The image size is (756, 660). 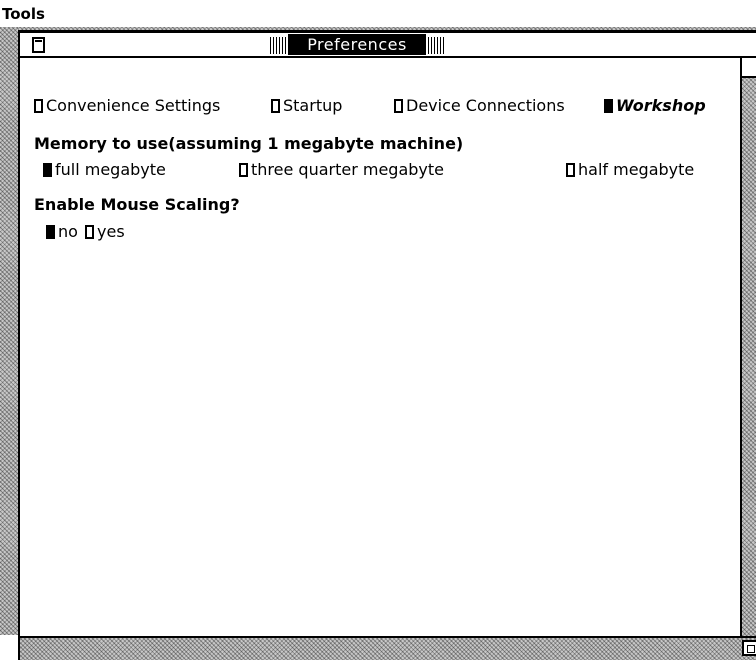 What do you see at coordinates (38, 45) in the screenshot?
I see `close-box-icon` at bounding box center [38, 45].